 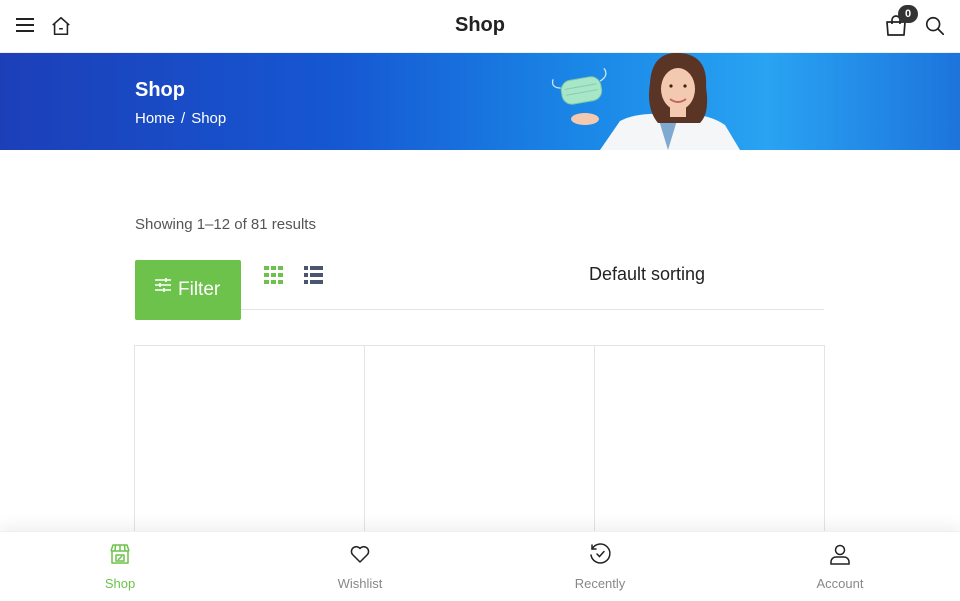 What do you see at coordinates (600, 566) in the screenshot?
I see `bottom-nav-recently: Recently` at bounding box center [600, 566].